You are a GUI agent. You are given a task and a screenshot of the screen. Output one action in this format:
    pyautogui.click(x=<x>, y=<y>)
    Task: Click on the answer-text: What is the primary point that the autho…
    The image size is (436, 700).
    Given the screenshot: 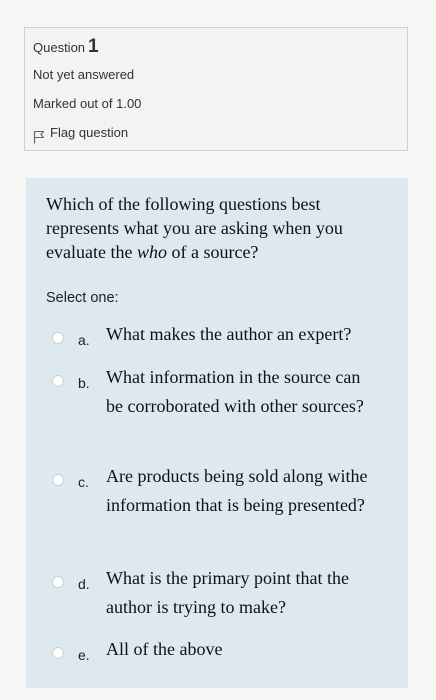 What is the action you would take?
    pyautogui.click(x=227, y=592)
    